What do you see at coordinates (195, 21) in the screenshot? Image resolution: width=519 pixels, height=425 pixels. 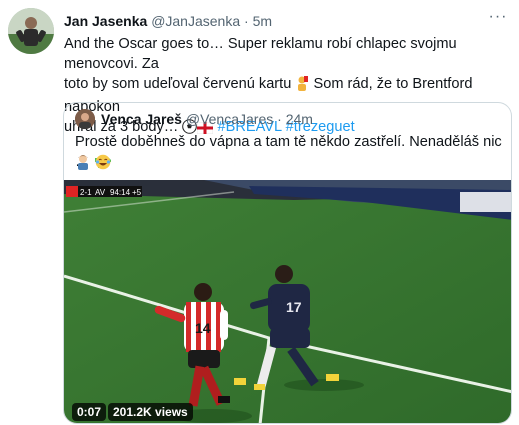 I see `author-handle: @JanJasenka` at bounding box center [195, 21].